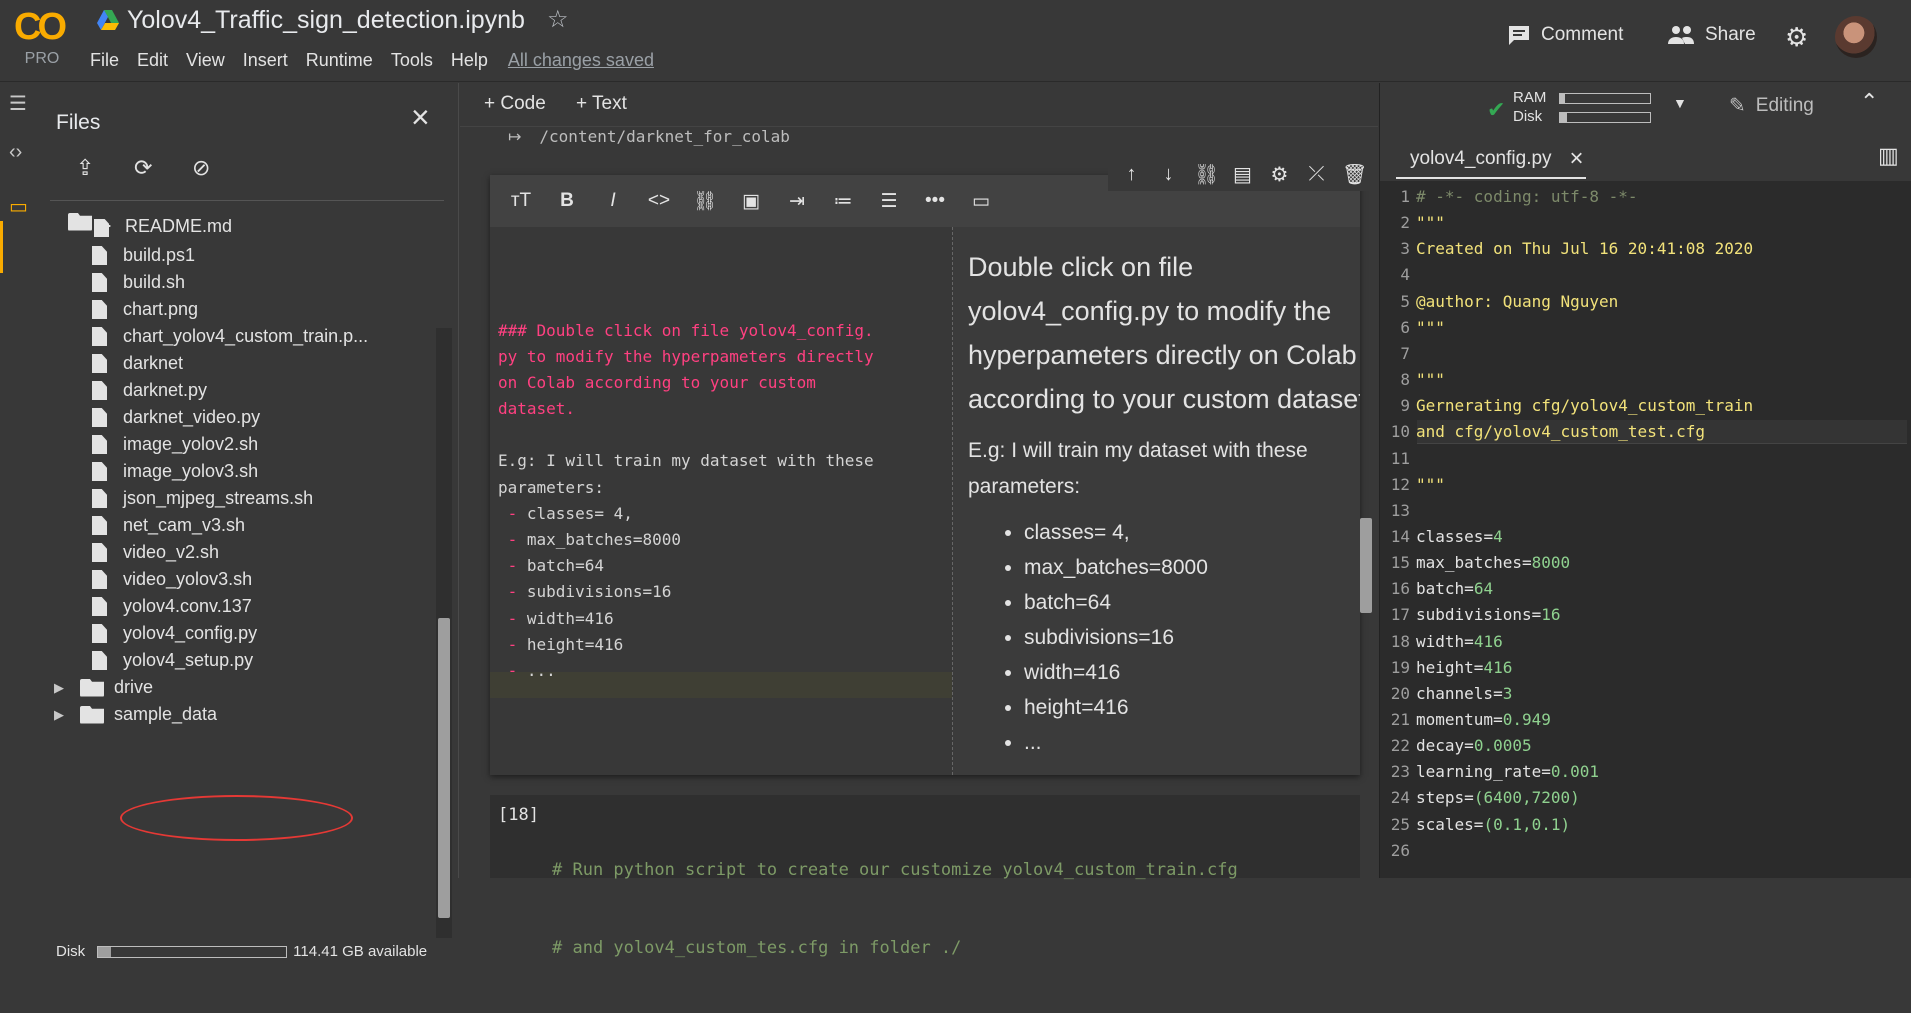 Image resolution: width=1911 pixels, height=1013 pixels. What do you see at coordinates (1398, 275) in the screenshot?
I see `editor-line: 4` at bounding box center [1398, 275].